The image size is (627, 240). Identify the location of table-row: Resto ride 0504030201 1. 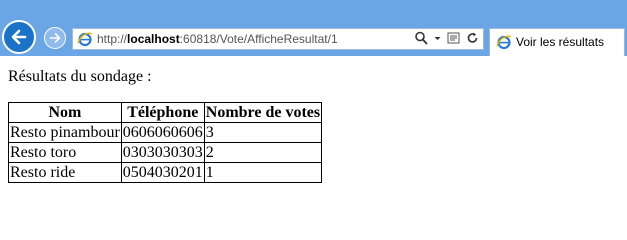
(165, 172).